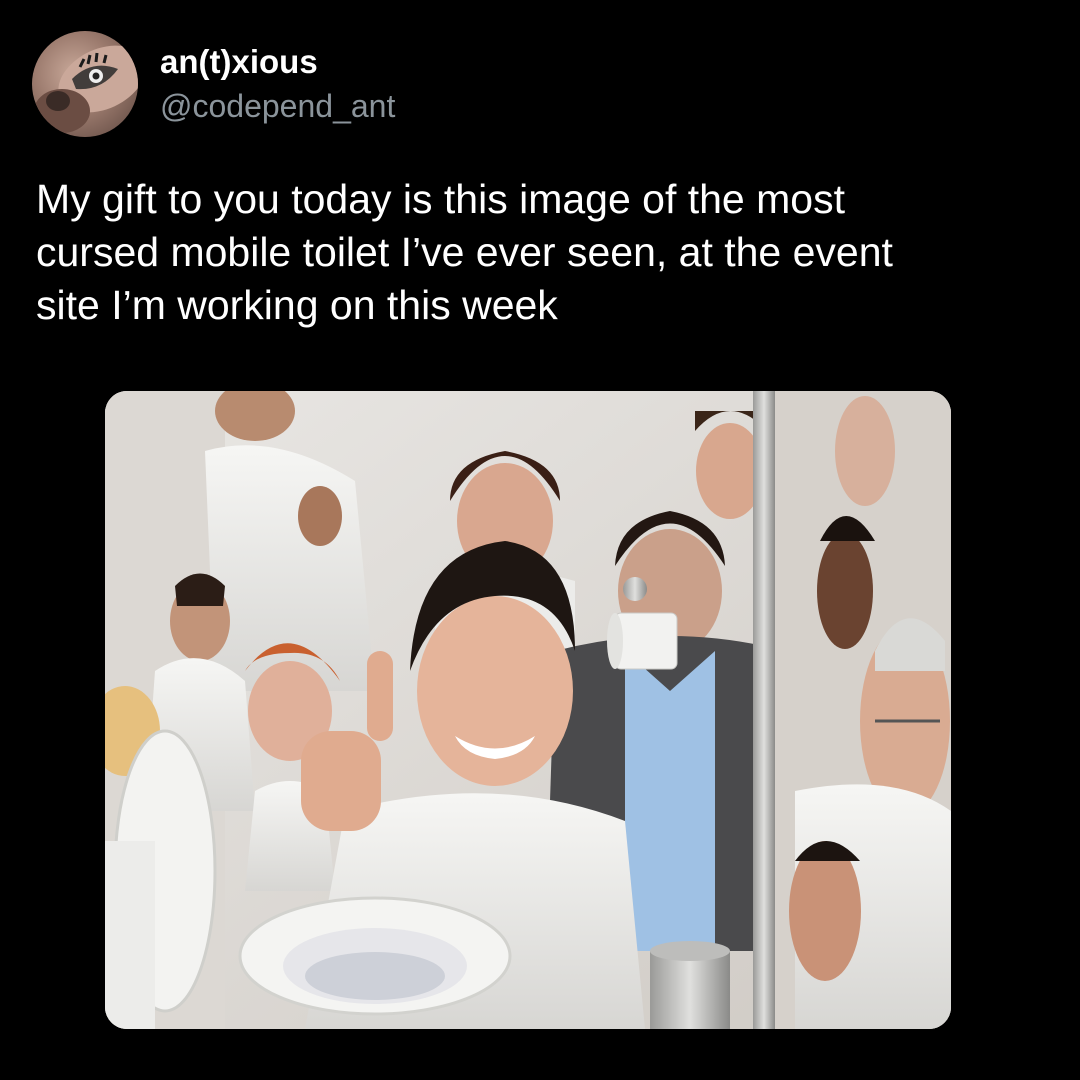 This screenshot has height=1080, width=1080. Describe the element at coordinates (277, 84) in the screenshot. I see `author-names: an(t)xious @codepend_ant` at that location.